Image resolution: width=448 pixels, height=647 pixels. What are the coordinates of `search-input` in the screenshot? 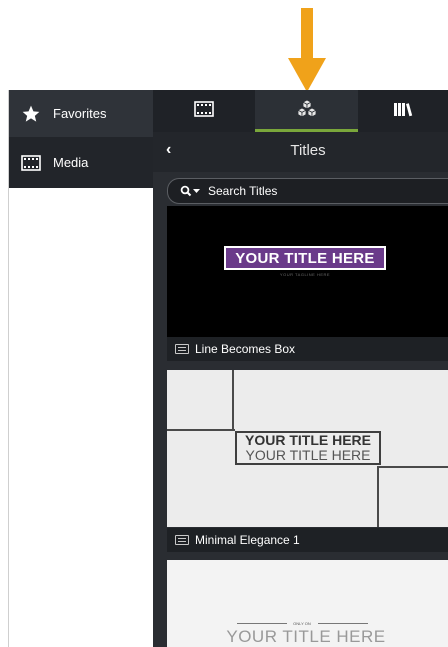 It's located at (308, 191).